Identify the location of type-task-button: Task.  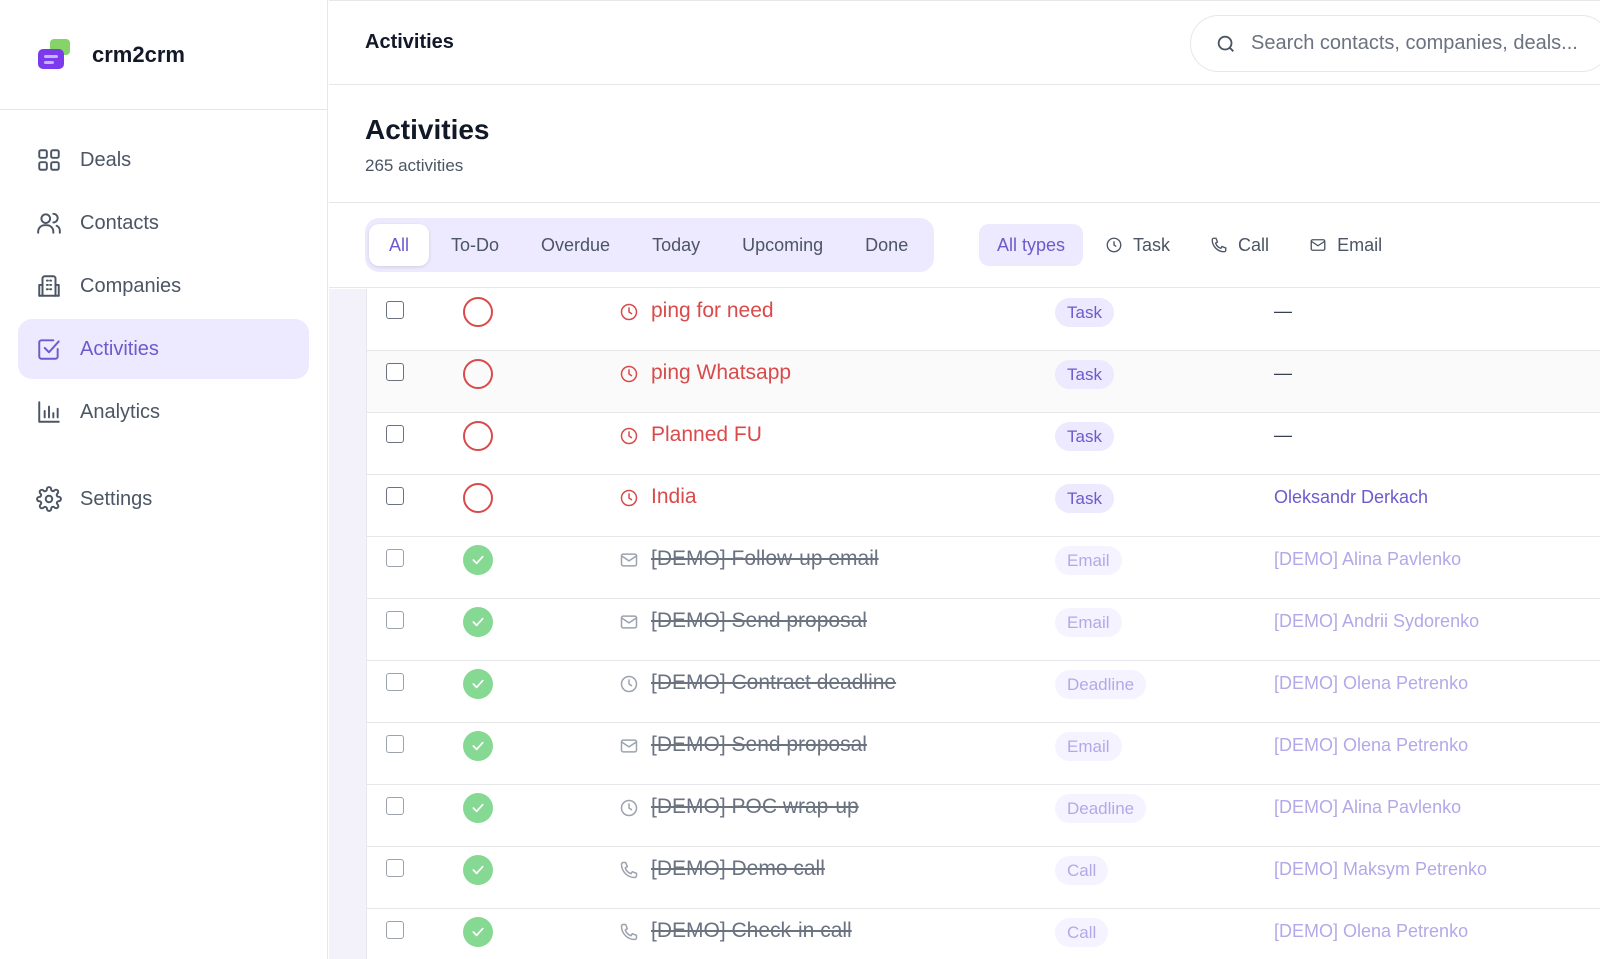
(1137, 245).